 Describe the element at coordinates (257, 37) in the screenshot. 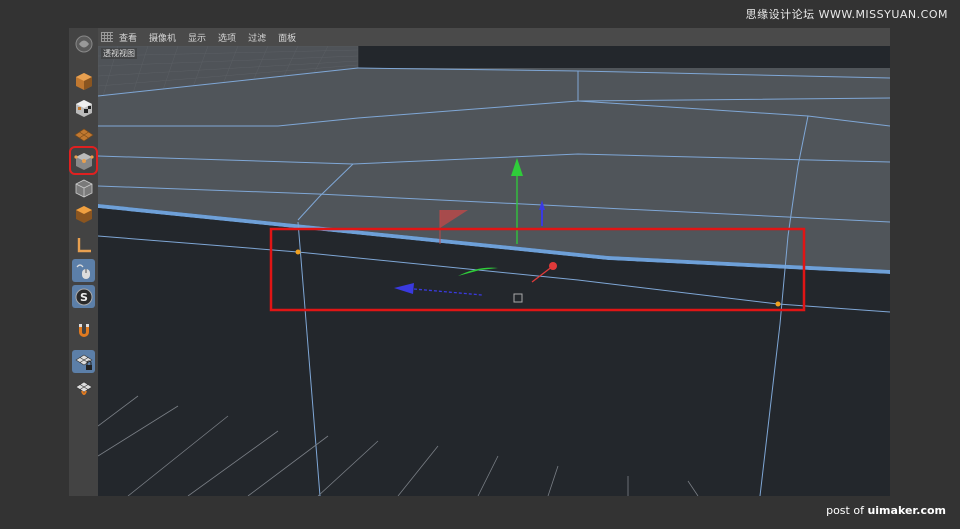

I see `menu-filter: 过滤` at that location.